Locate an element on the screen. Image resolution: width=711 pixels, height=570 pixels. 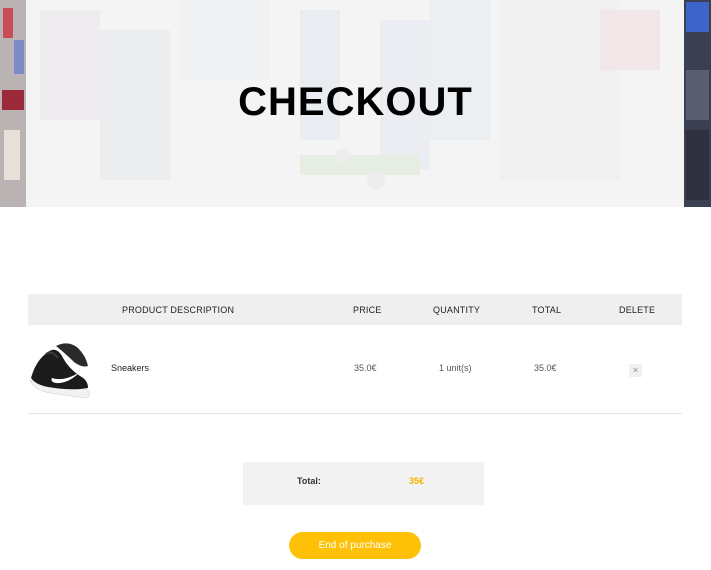
sneaker-image is located at coordinates (59, 369).